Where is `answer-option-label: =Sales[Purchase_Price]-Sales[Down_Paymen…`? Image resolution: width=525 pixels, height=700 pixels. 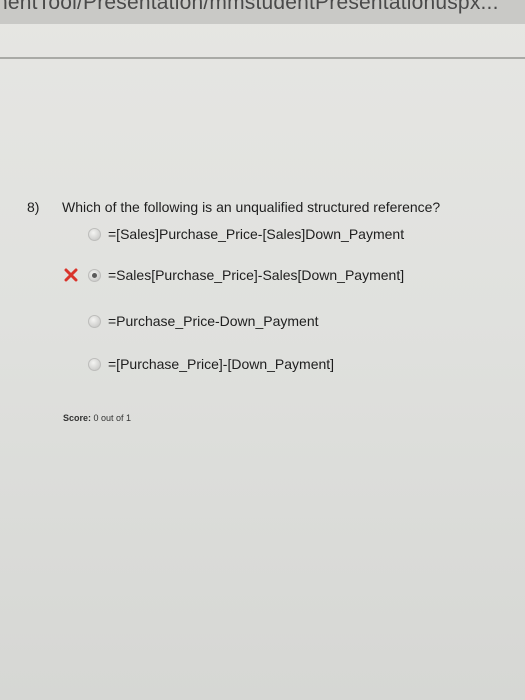
answer-option-label: =Sales[Purchase_Price]-Sales[Down_Paymen… is located at coordinates (256, 275).